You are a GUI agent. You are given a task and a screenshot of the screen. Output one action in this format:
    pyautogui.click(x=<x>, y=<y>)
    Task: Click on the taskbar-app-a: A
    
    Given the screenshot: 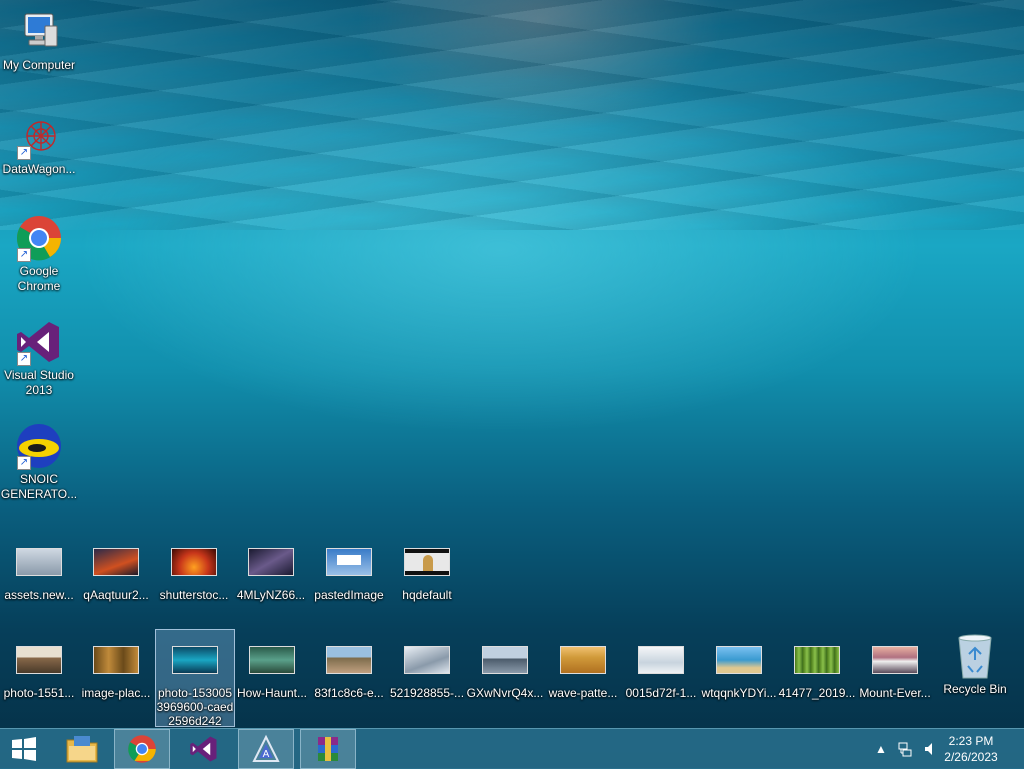 What is the action you would take?
    pyautogui.click(x=266, y=749)
    